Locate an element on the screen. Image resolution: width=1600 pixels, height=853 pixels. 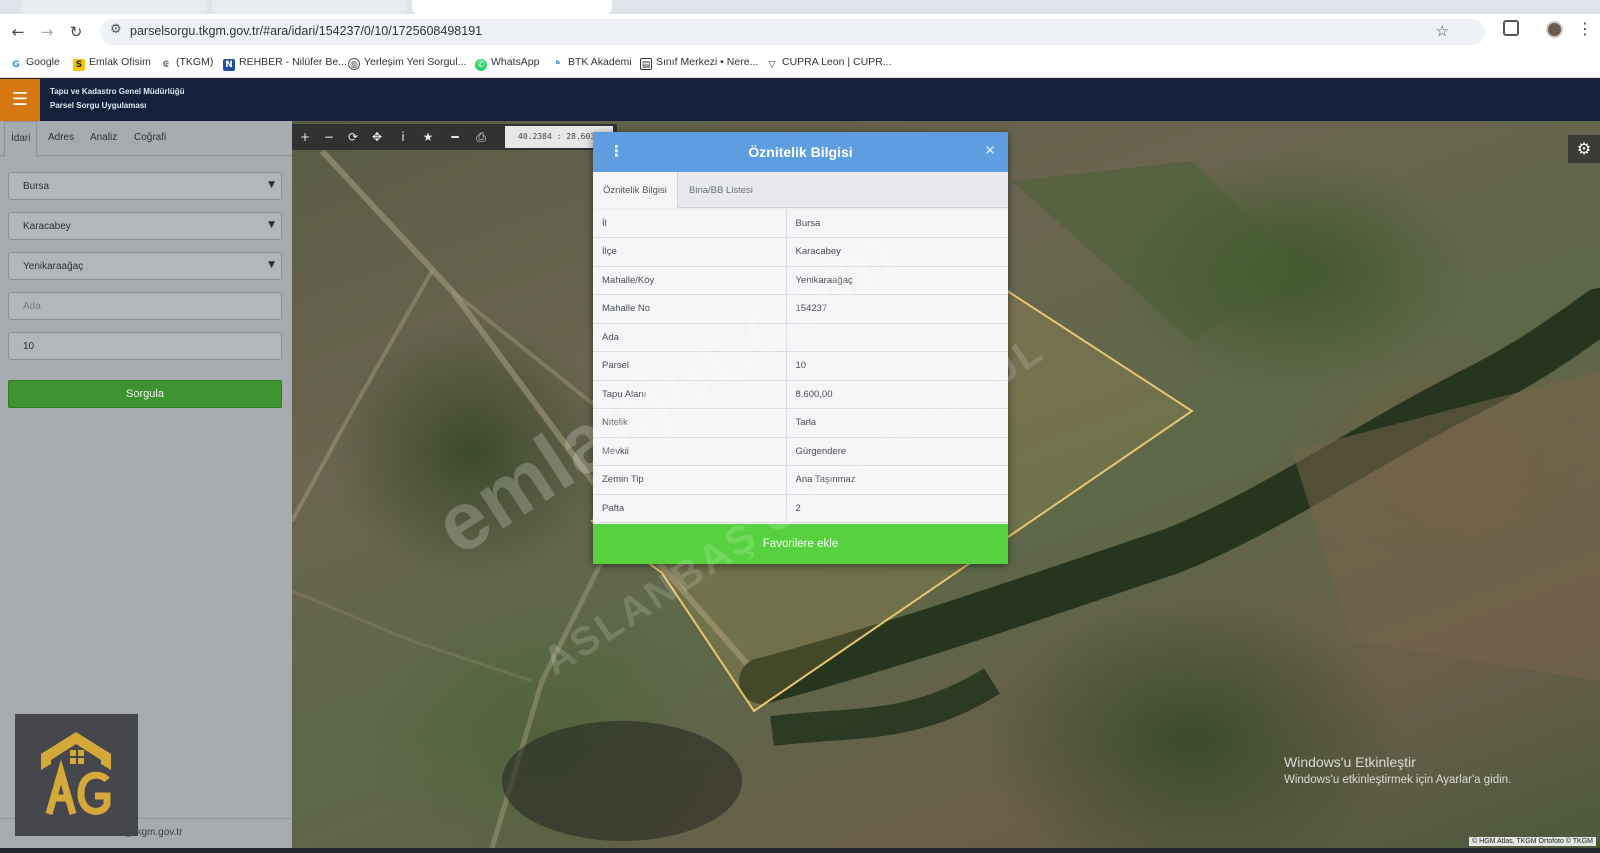
gov-icon: ◍ is located at coordinates (354, 64).